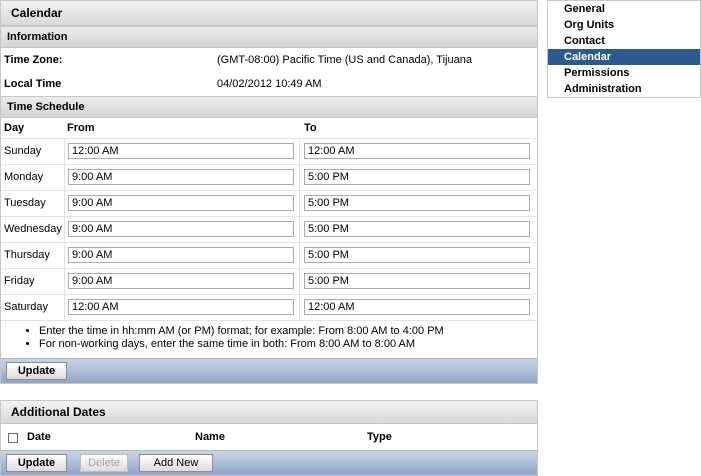 The image size is (701, 476). What do you see at coordinates (210, 437) in the screenshot?
I see `col-name-header: Name` at bounding box center [210, 437].